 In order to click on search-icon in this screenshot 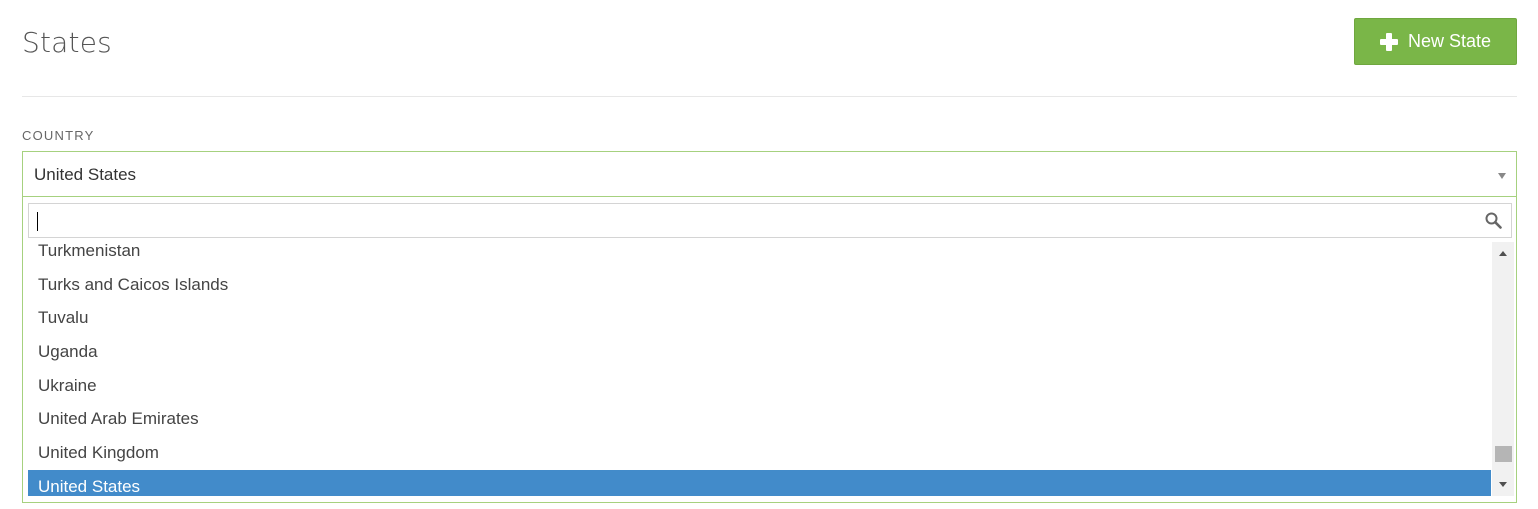, I will do `click(1493, 220)`.